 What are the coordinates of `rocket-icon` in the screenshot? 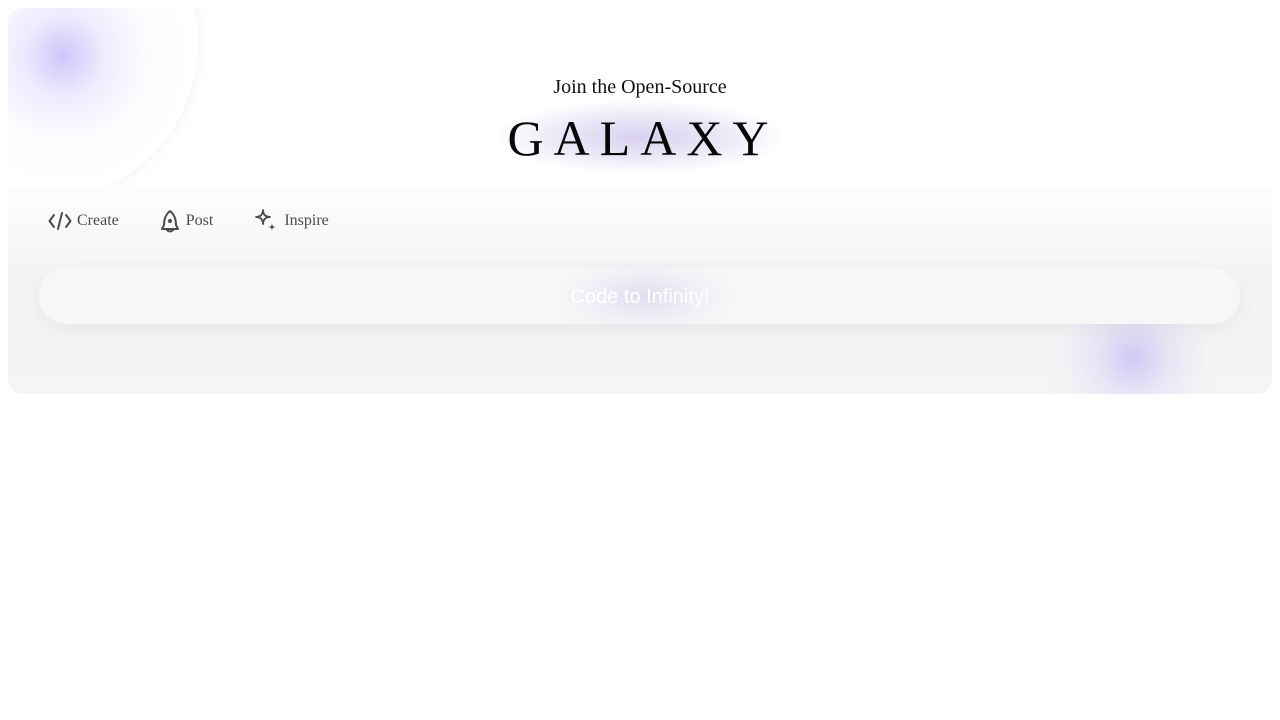 It's located at (169, 221).